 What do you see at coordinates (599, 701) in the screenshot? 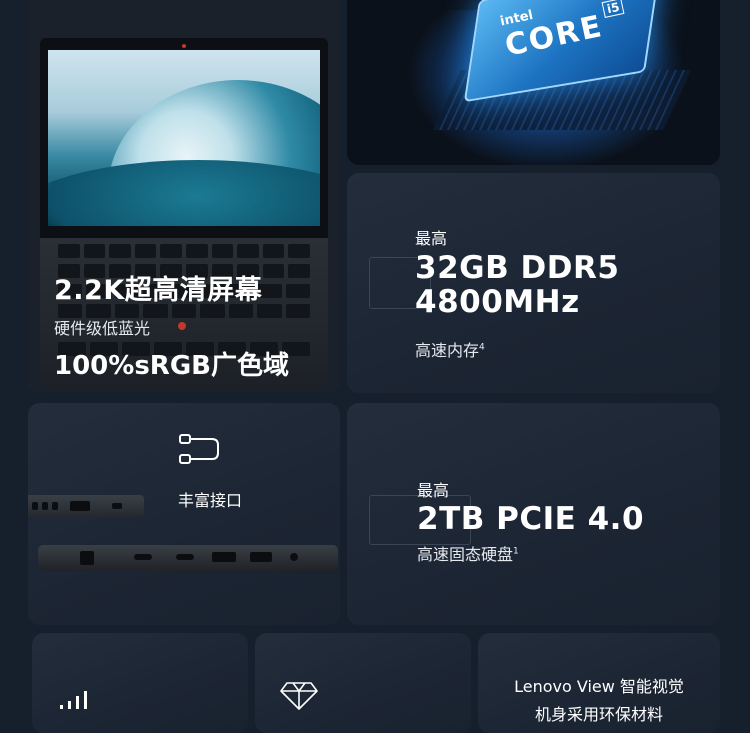
I see `vision-feature-text: Lenovo View 智能视觉 机身采用环保材料` at bounding box center [599, 701].